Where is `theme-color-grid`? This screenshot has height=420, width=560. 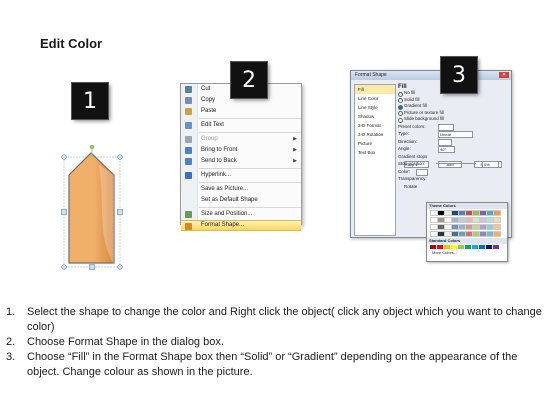 theme-color-grid is located at coordinates (467, 223).